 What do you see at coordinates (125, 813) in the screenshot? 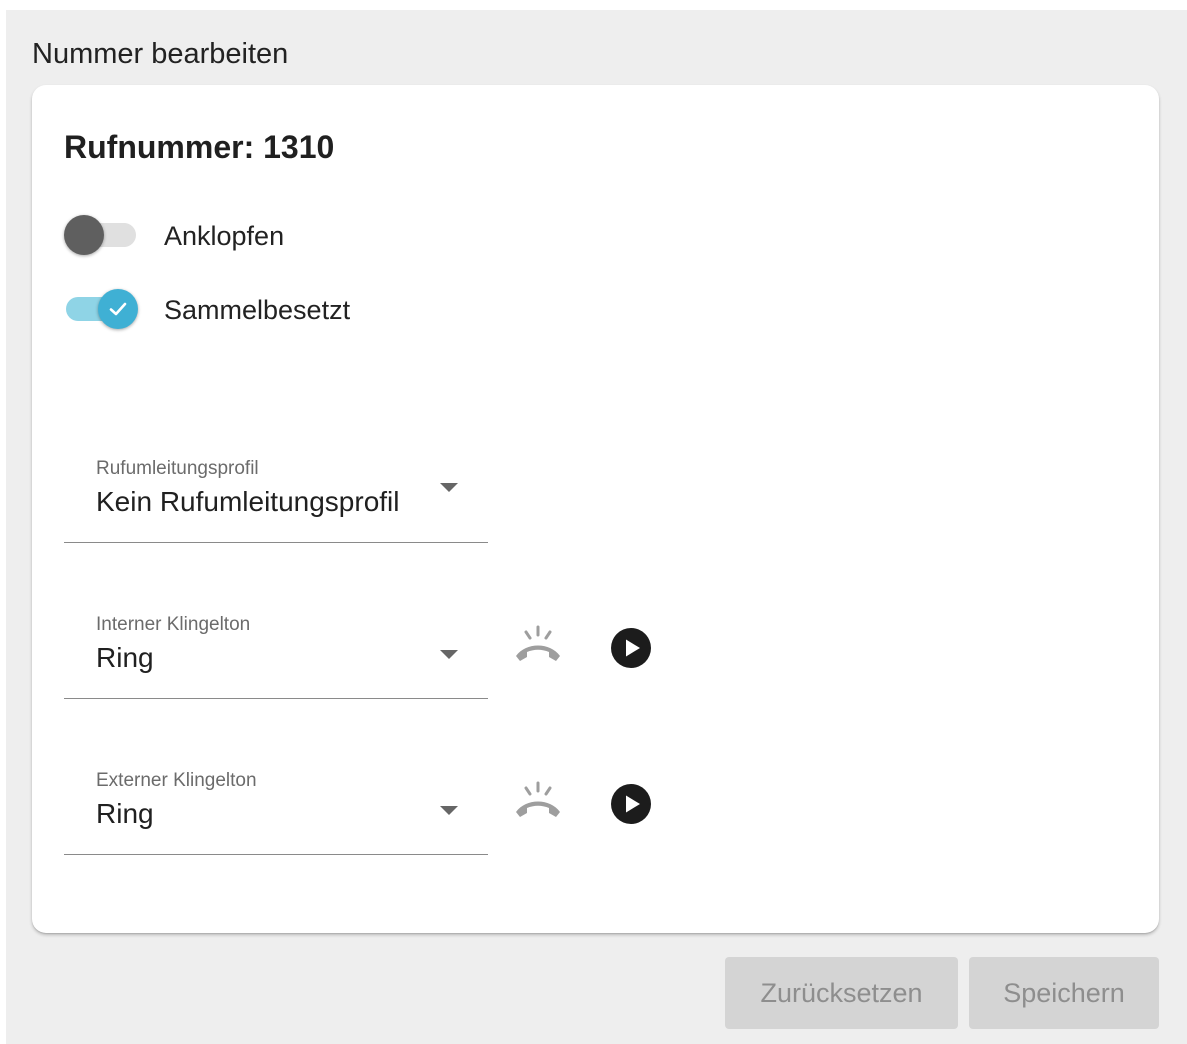
I see `external-ringtone-value: Ring` at bounding box center [125, 813].